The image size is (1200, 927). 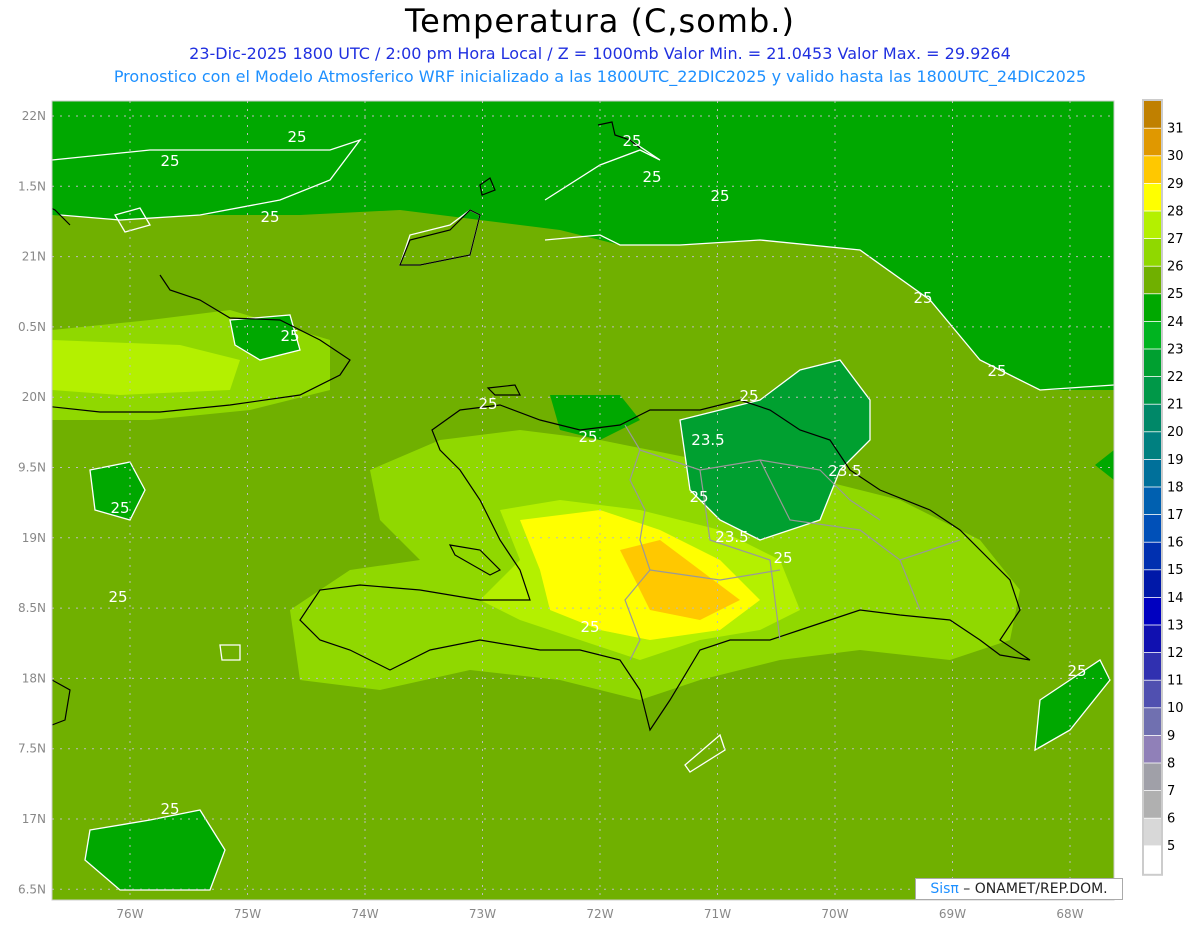 What do you see at coordinates (1175, 487) in the screenshot?
I see `colorbar-label: 18` at bounding box center [1175, 487].